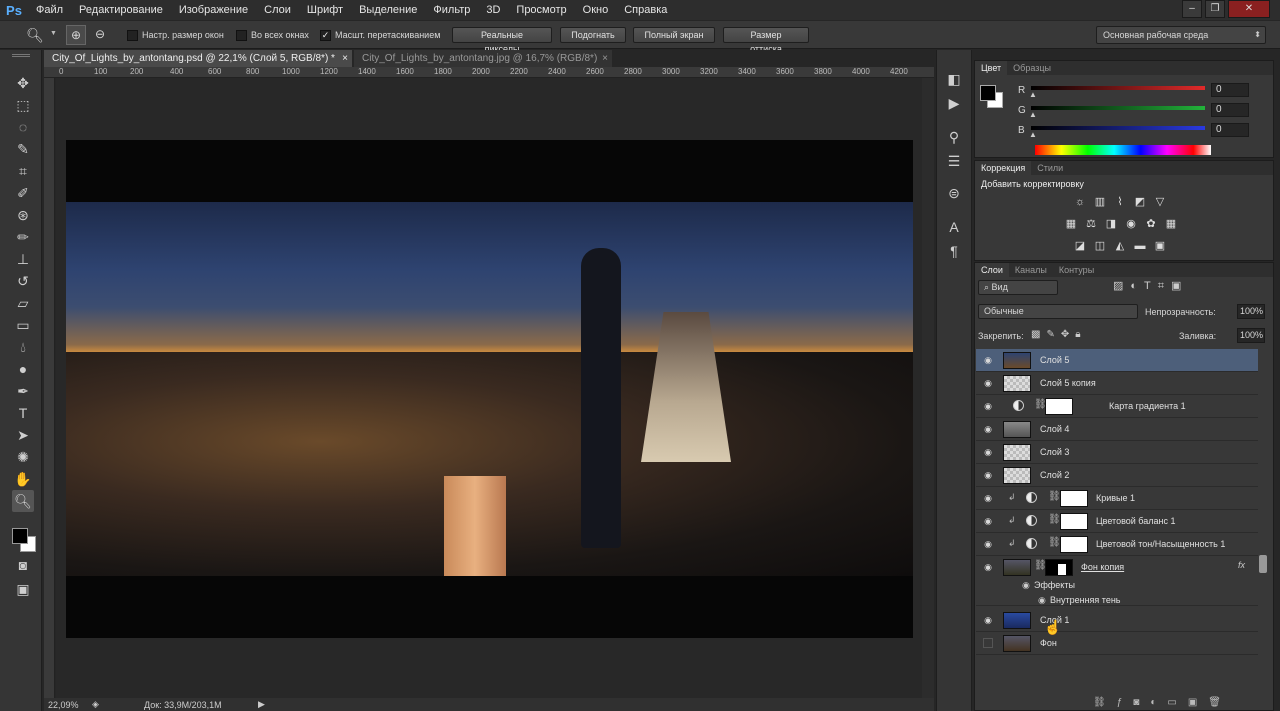 This screenshot has height=711, width=1280. What do you see at coordinates (1100, 201) in the screenshot?
I see `levels-icon: ▥` at bounding box center [1100, 201].